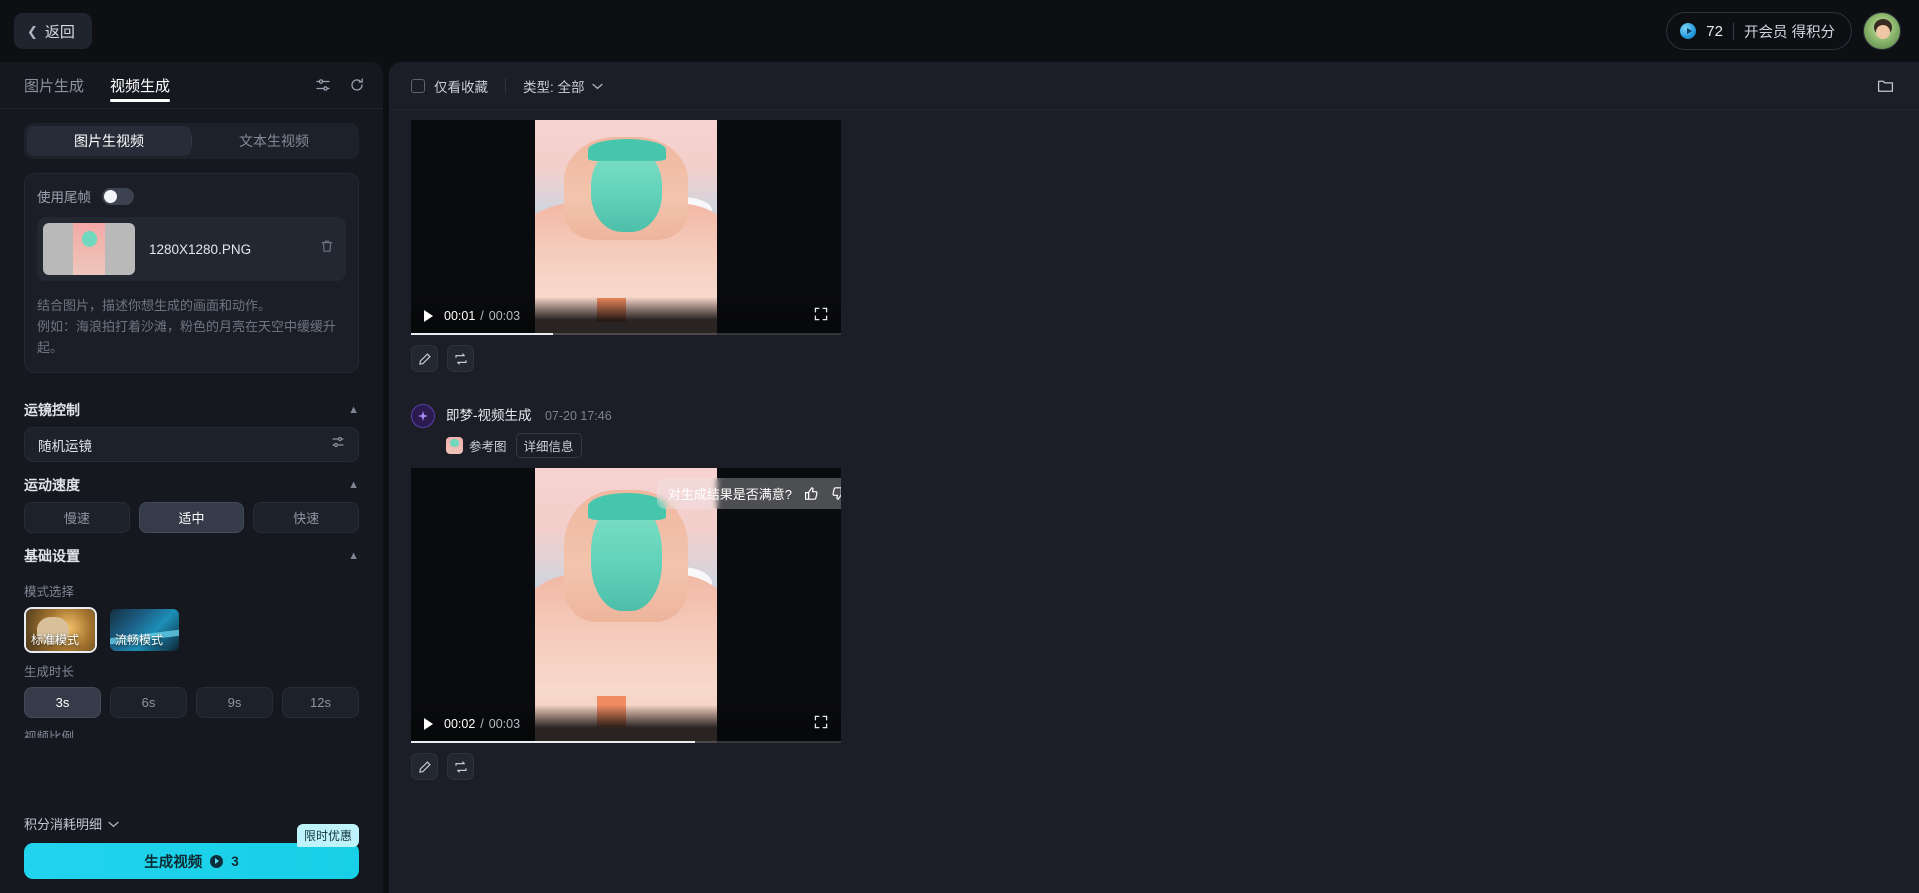 Image resolution: width=1919 pixels, height=893 pixels. What do you see at coordinates (836, 493) in the screenshot?
I see `thumbs-down-icon` at bounding box center [836, 493].